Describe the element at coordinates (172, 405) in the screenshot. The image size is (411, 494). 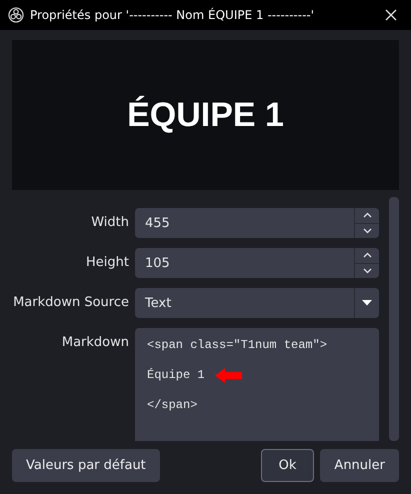
I see `code-line: </span>` at that location.